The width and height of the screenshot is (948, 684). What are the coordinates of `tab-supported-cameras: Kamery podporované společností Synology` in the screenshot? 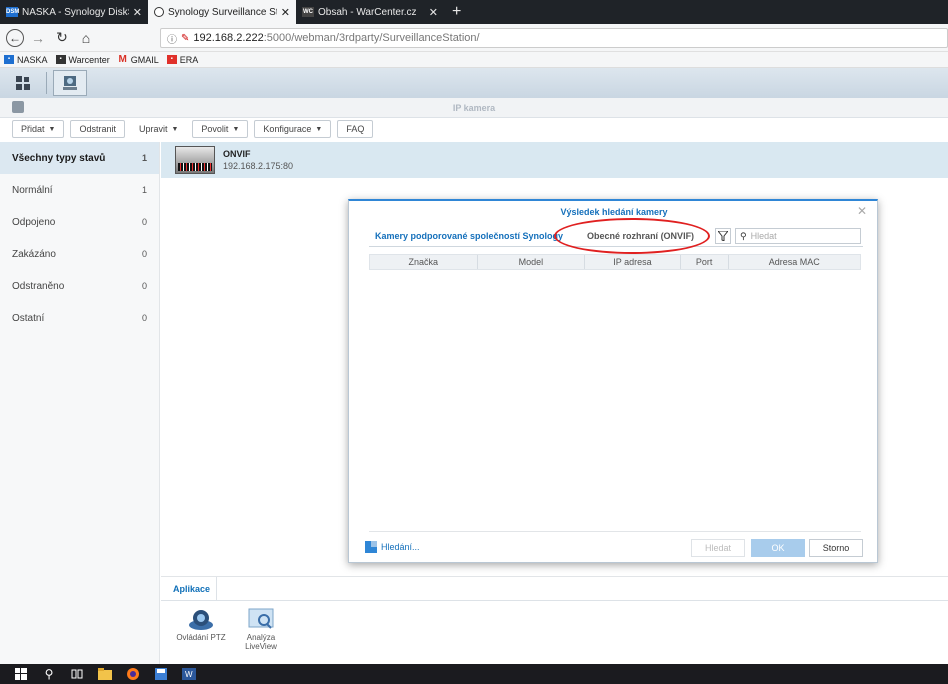 It's located at (469, 236).